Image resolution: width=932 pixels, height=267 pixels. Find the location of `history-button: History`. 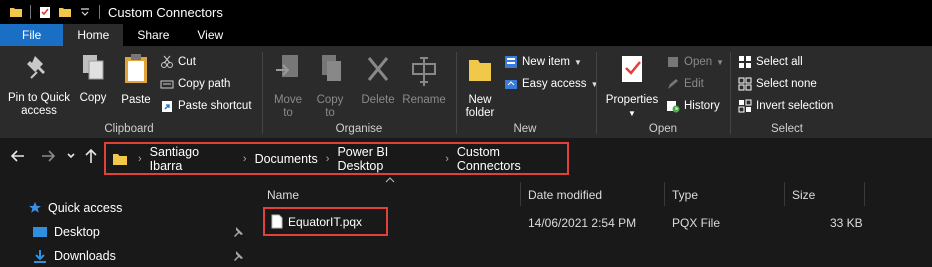

history-button: History is located at coordinates (693, 106).